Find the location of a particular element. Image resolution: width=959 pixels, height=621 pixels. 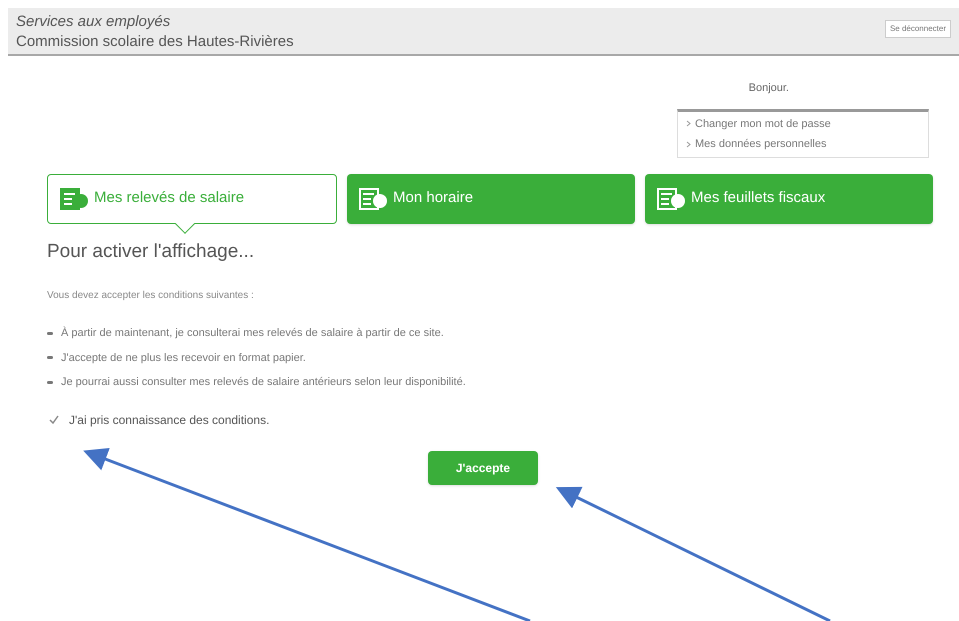

menu-link: Changer mon mot de passe is located at coordinates (763, 124).